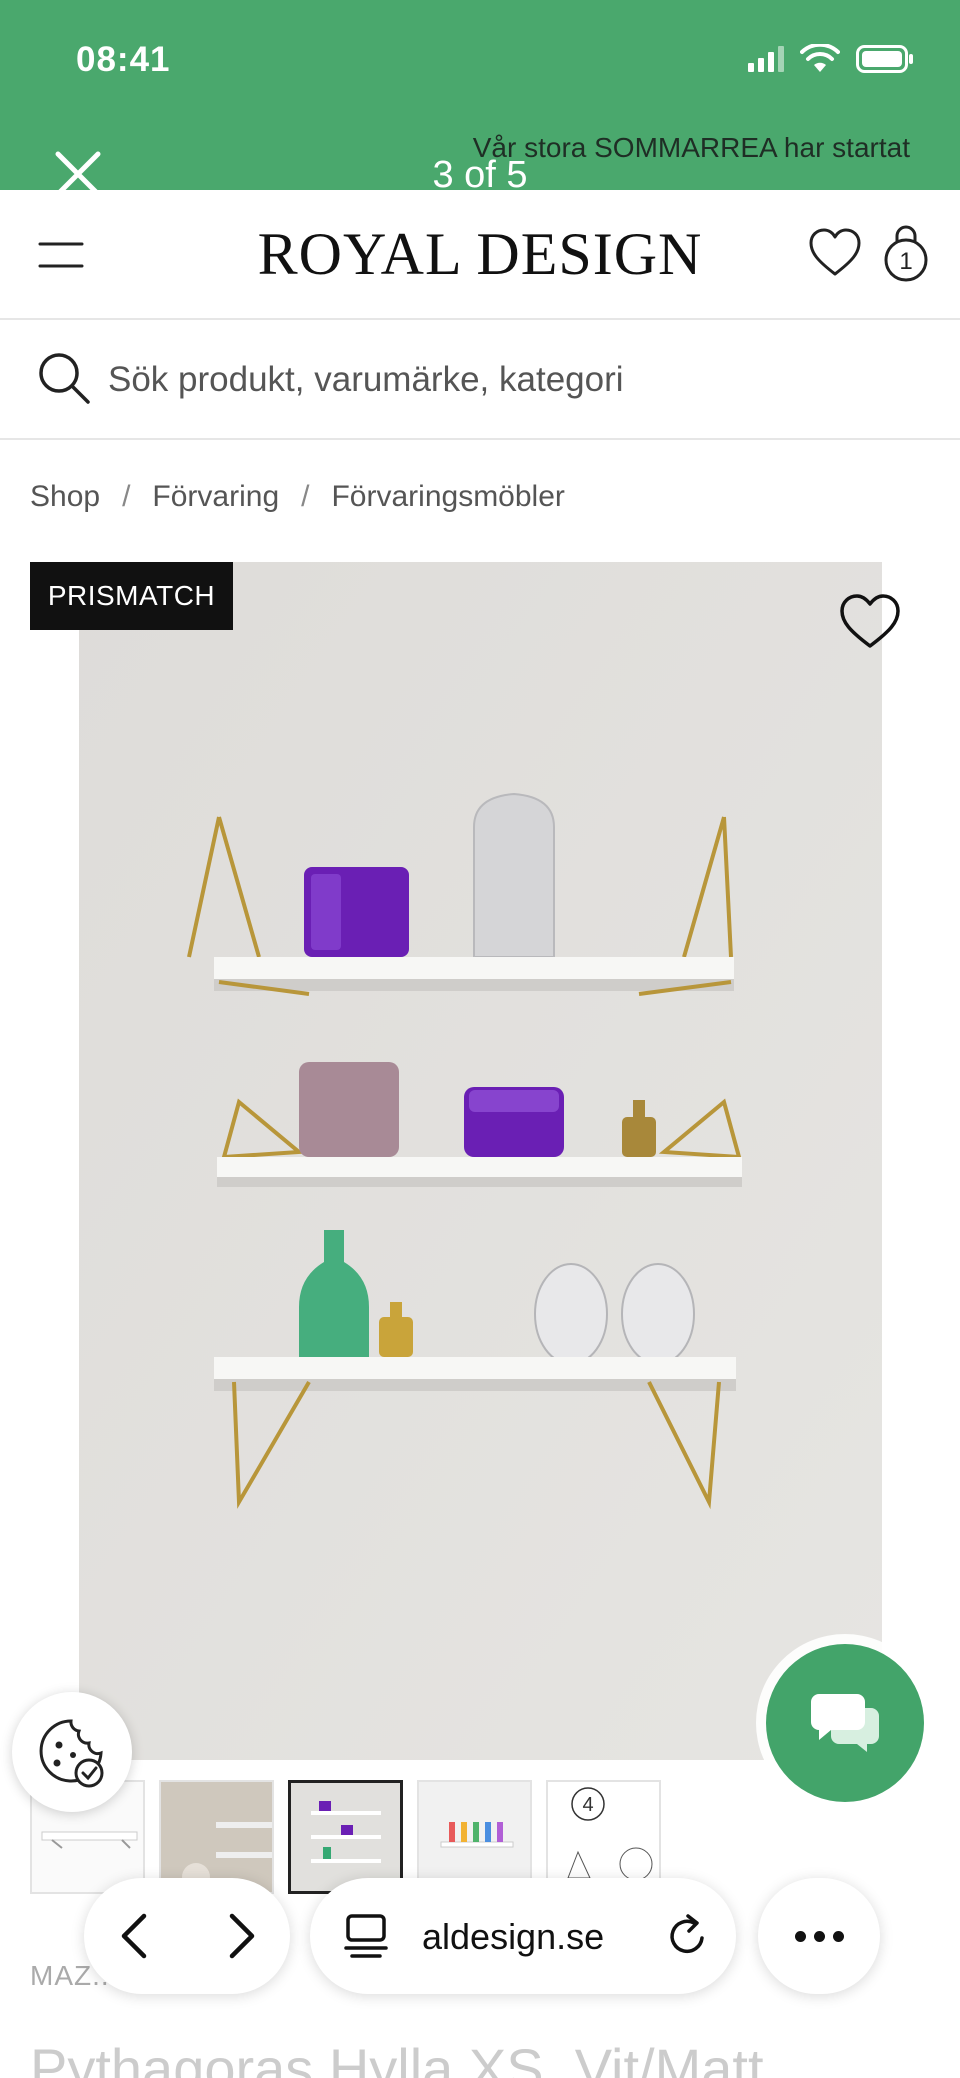 This screenshot has height=2078, width=960. Describe the element at coordinates (366, 1936) in the screenshot. I see `tabs-icon` at that location.